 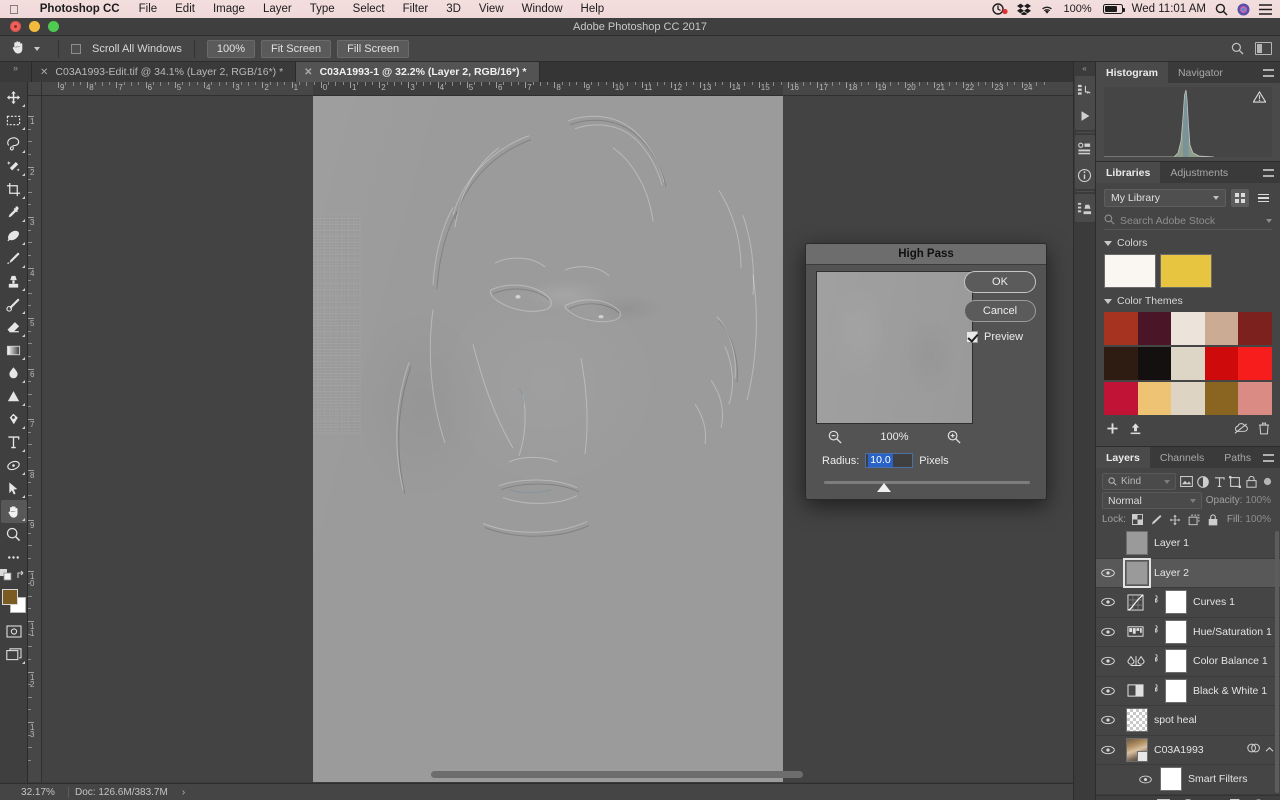 What do you see at coordinates (889, 460) in the screenshot?
I see `radius-input: 10.0` at bounding box center [889, 460].